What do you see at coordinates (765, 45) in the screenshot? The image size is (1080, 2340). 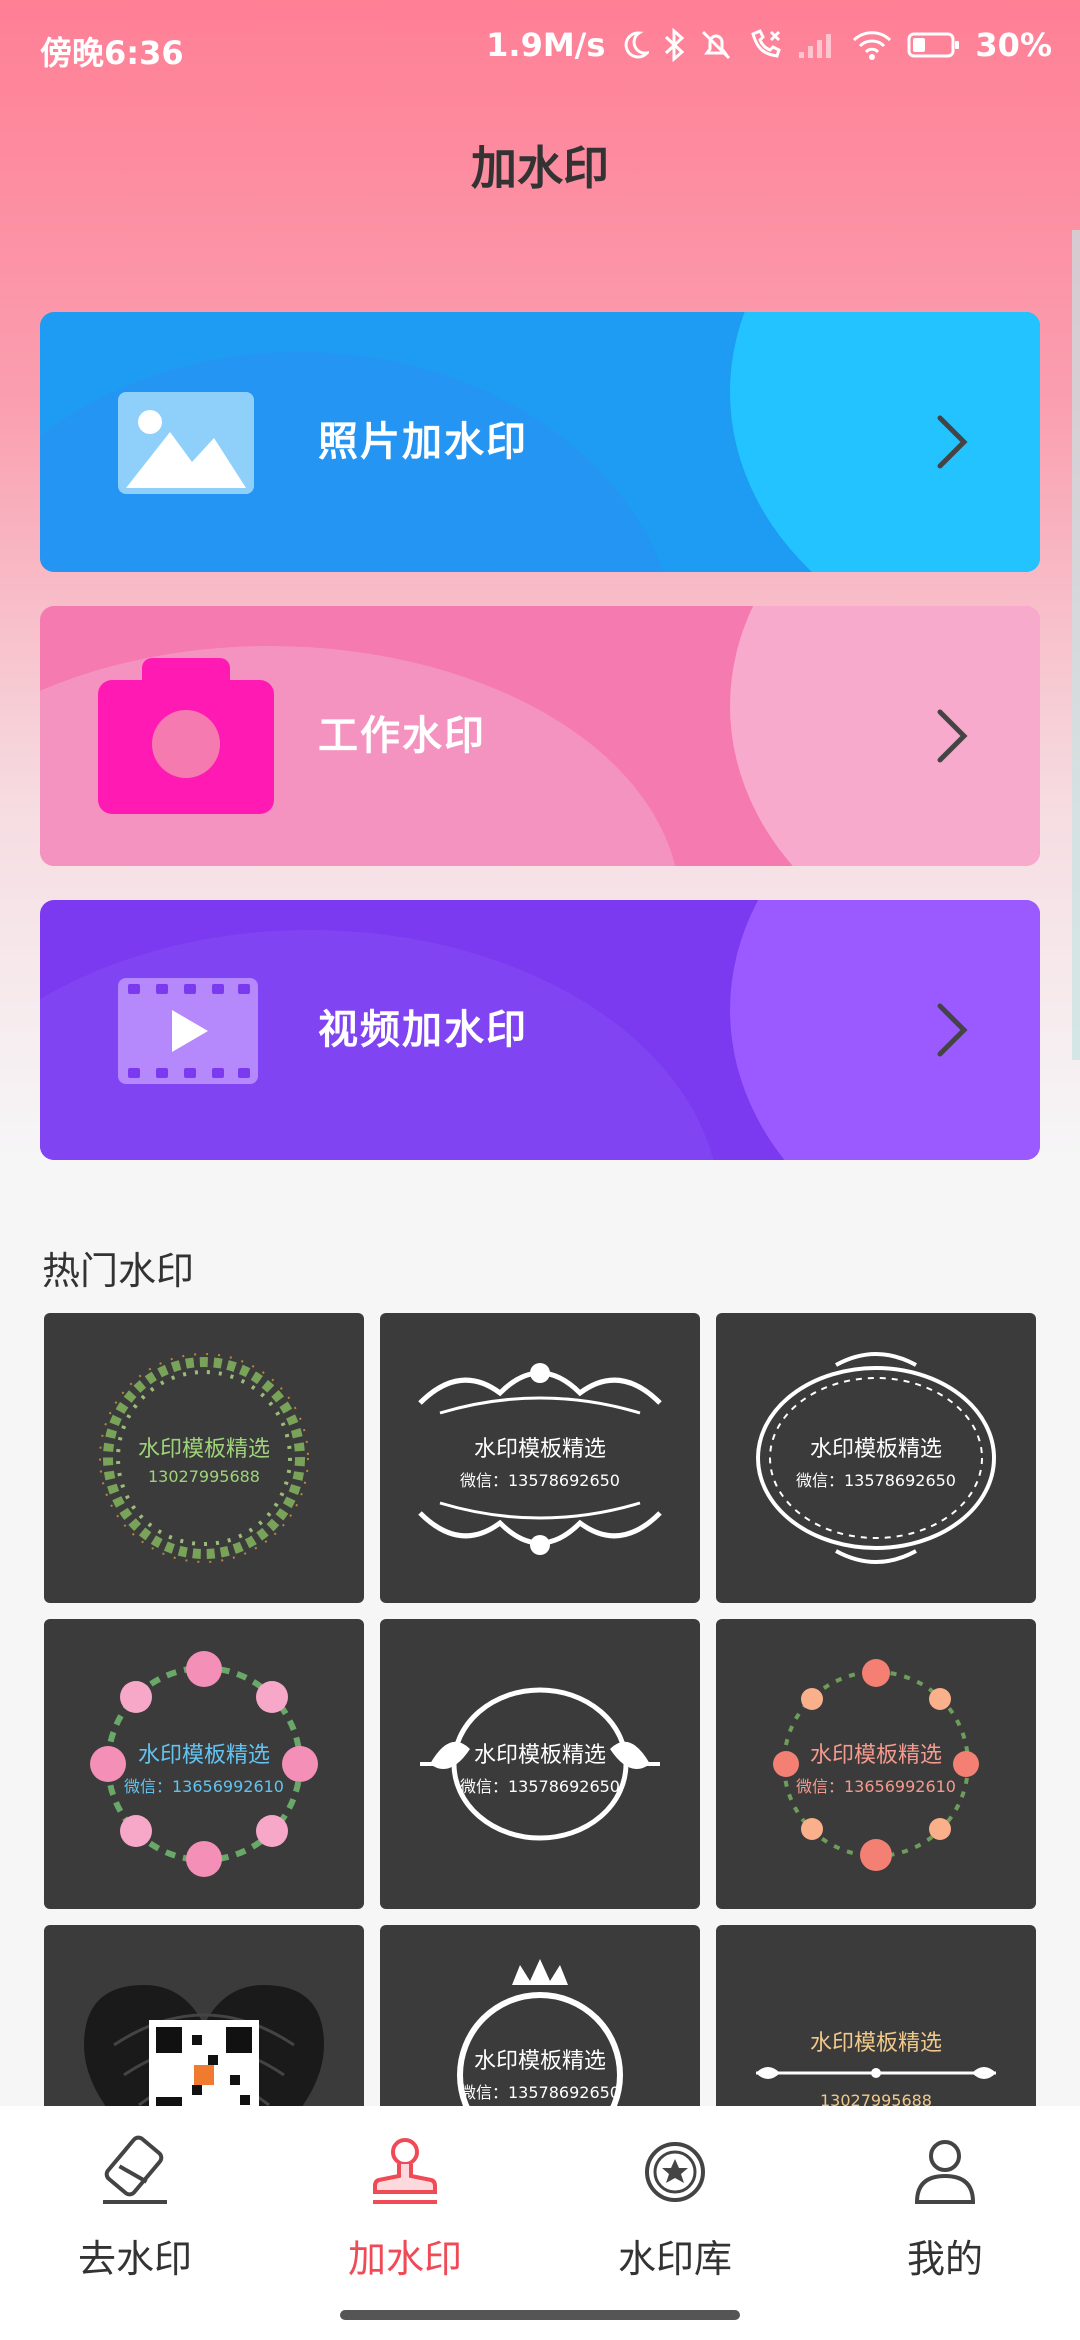 I see `call-missed-icon` at bounding box center [765, 45].